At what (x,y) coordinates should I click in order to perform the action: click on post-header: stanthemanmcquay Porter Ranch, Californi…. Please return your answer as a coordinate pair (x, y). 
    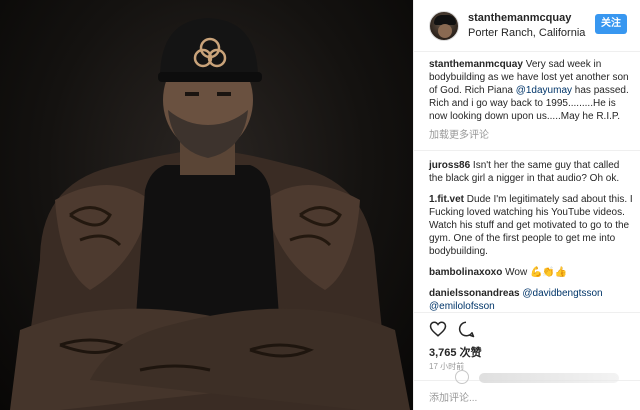
    Looking at the image, I should click on (527, 26).